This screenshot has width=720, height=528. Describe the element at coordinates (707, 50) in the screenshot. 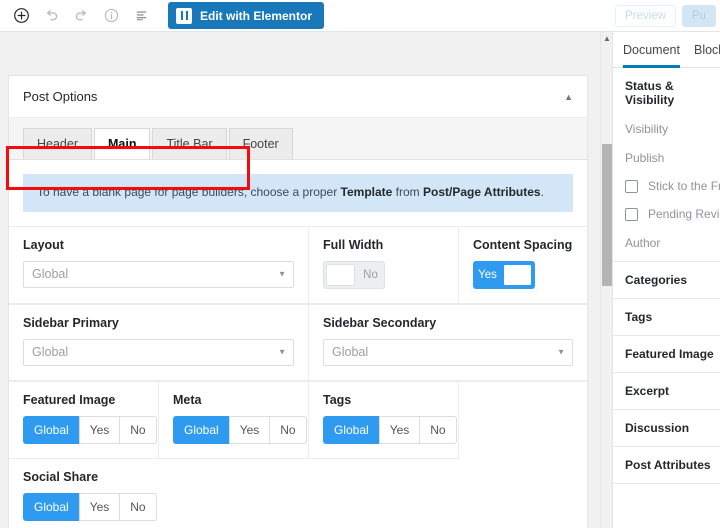

I see `tab-block: Block` at that location.